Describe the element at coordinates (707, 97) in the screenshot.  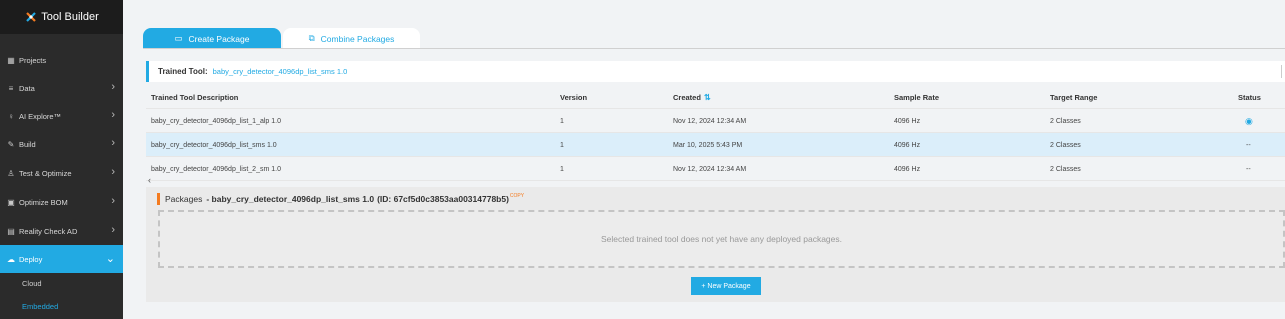
I see `sort-icon: ⇅` at that location.